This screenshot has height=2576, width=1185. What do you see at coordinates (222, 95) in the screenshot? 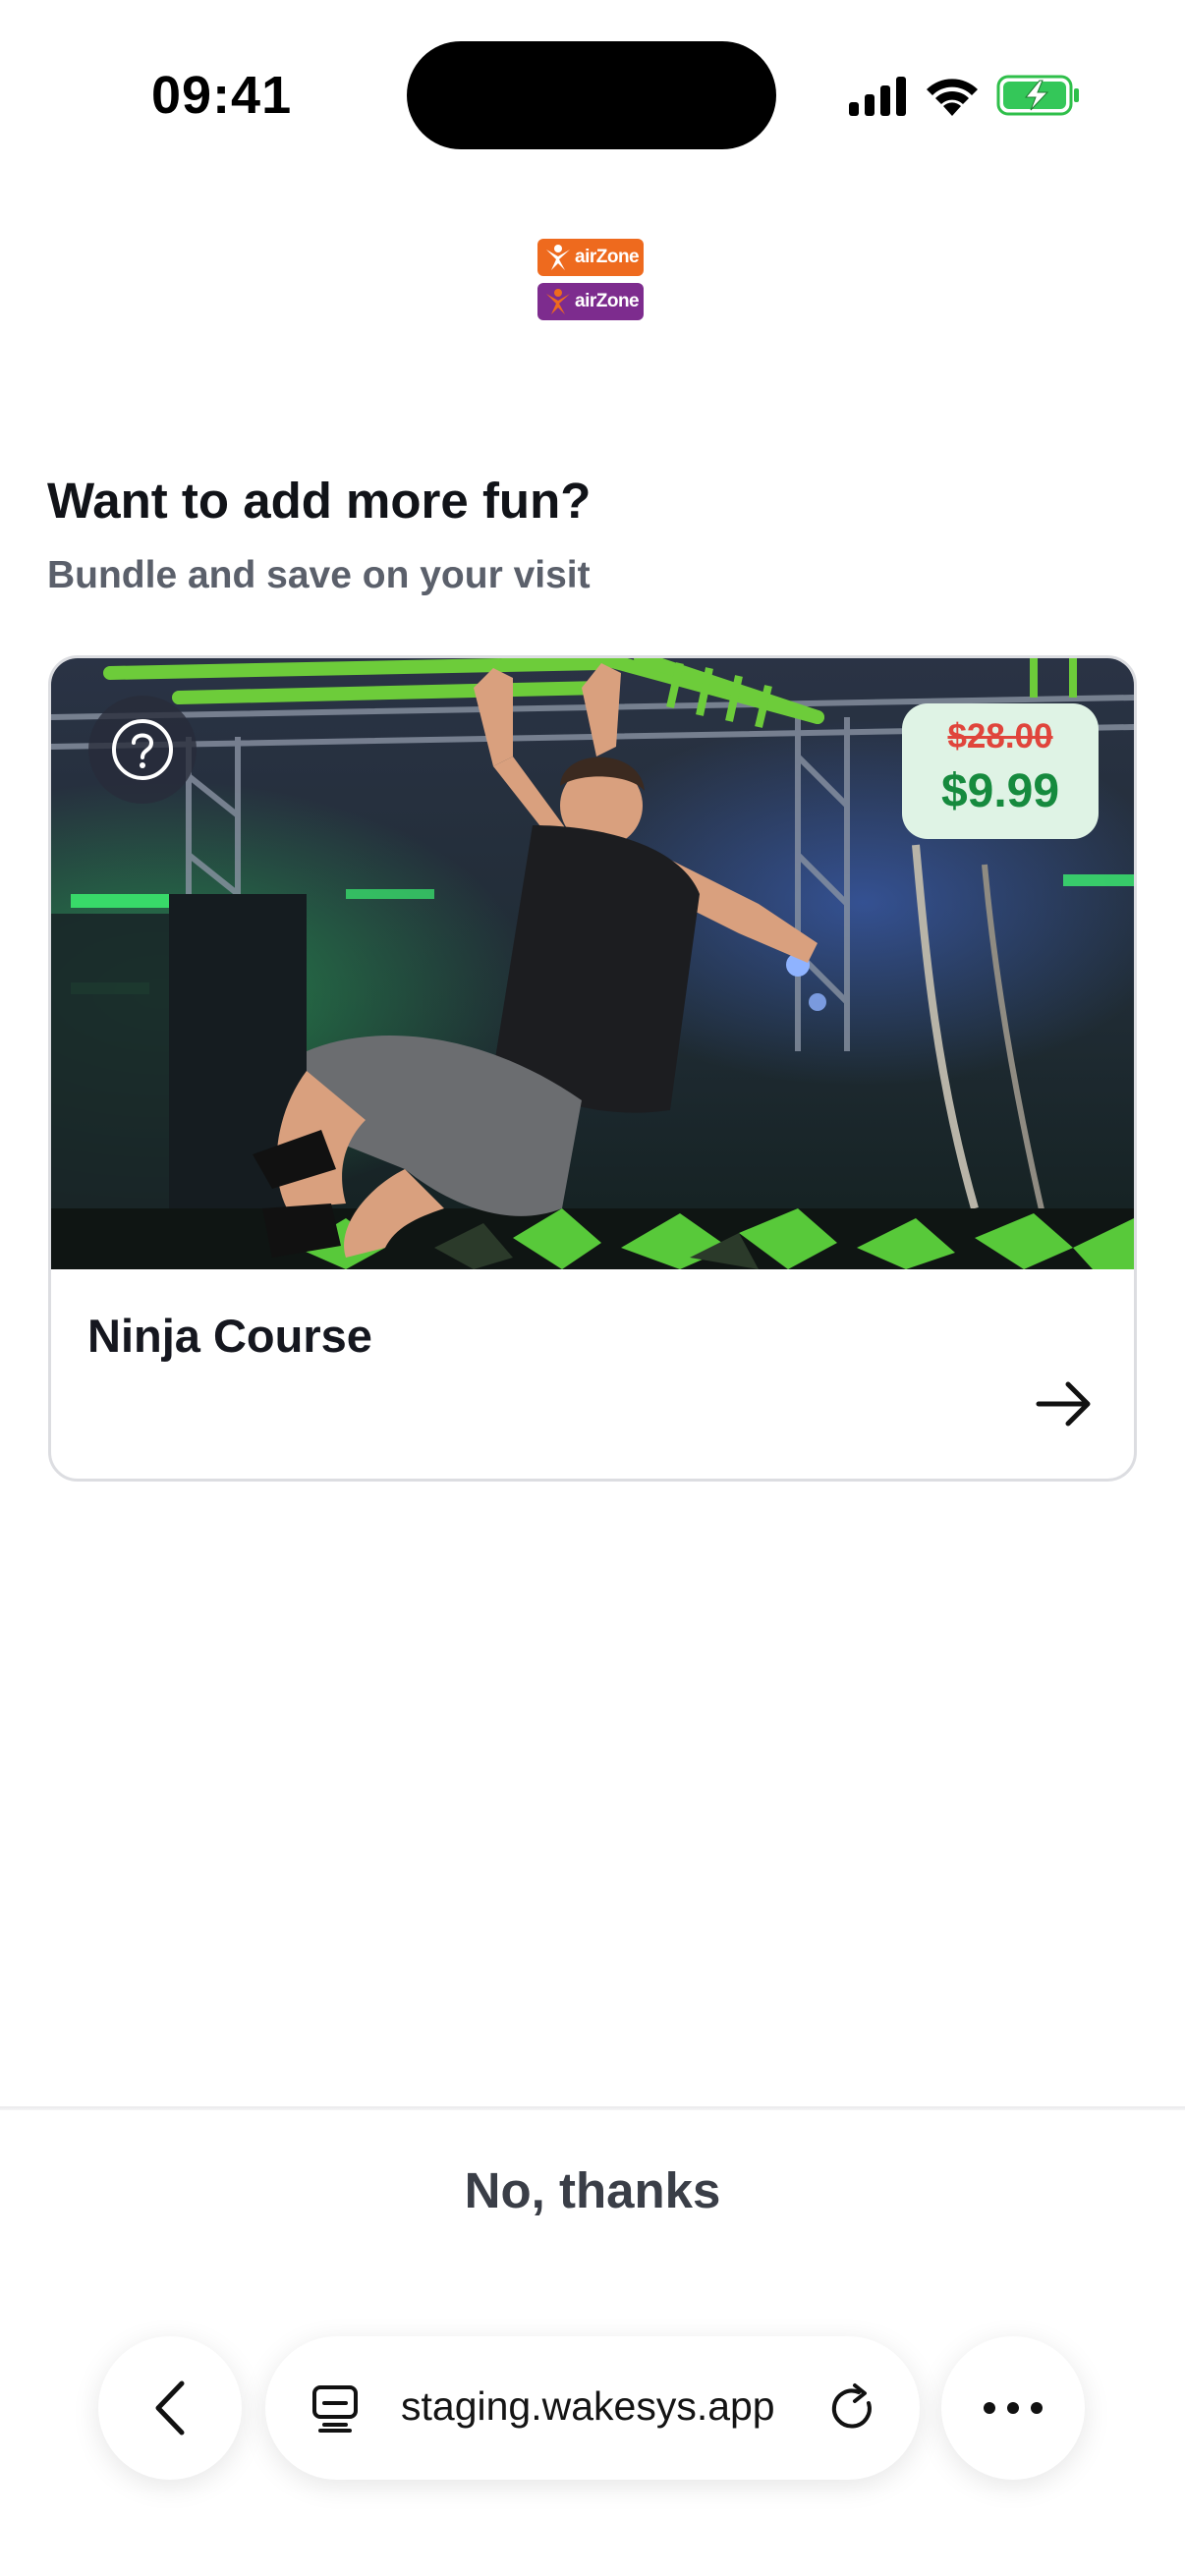
I see `status-time: 09:41` at bounding box center [222, 95].